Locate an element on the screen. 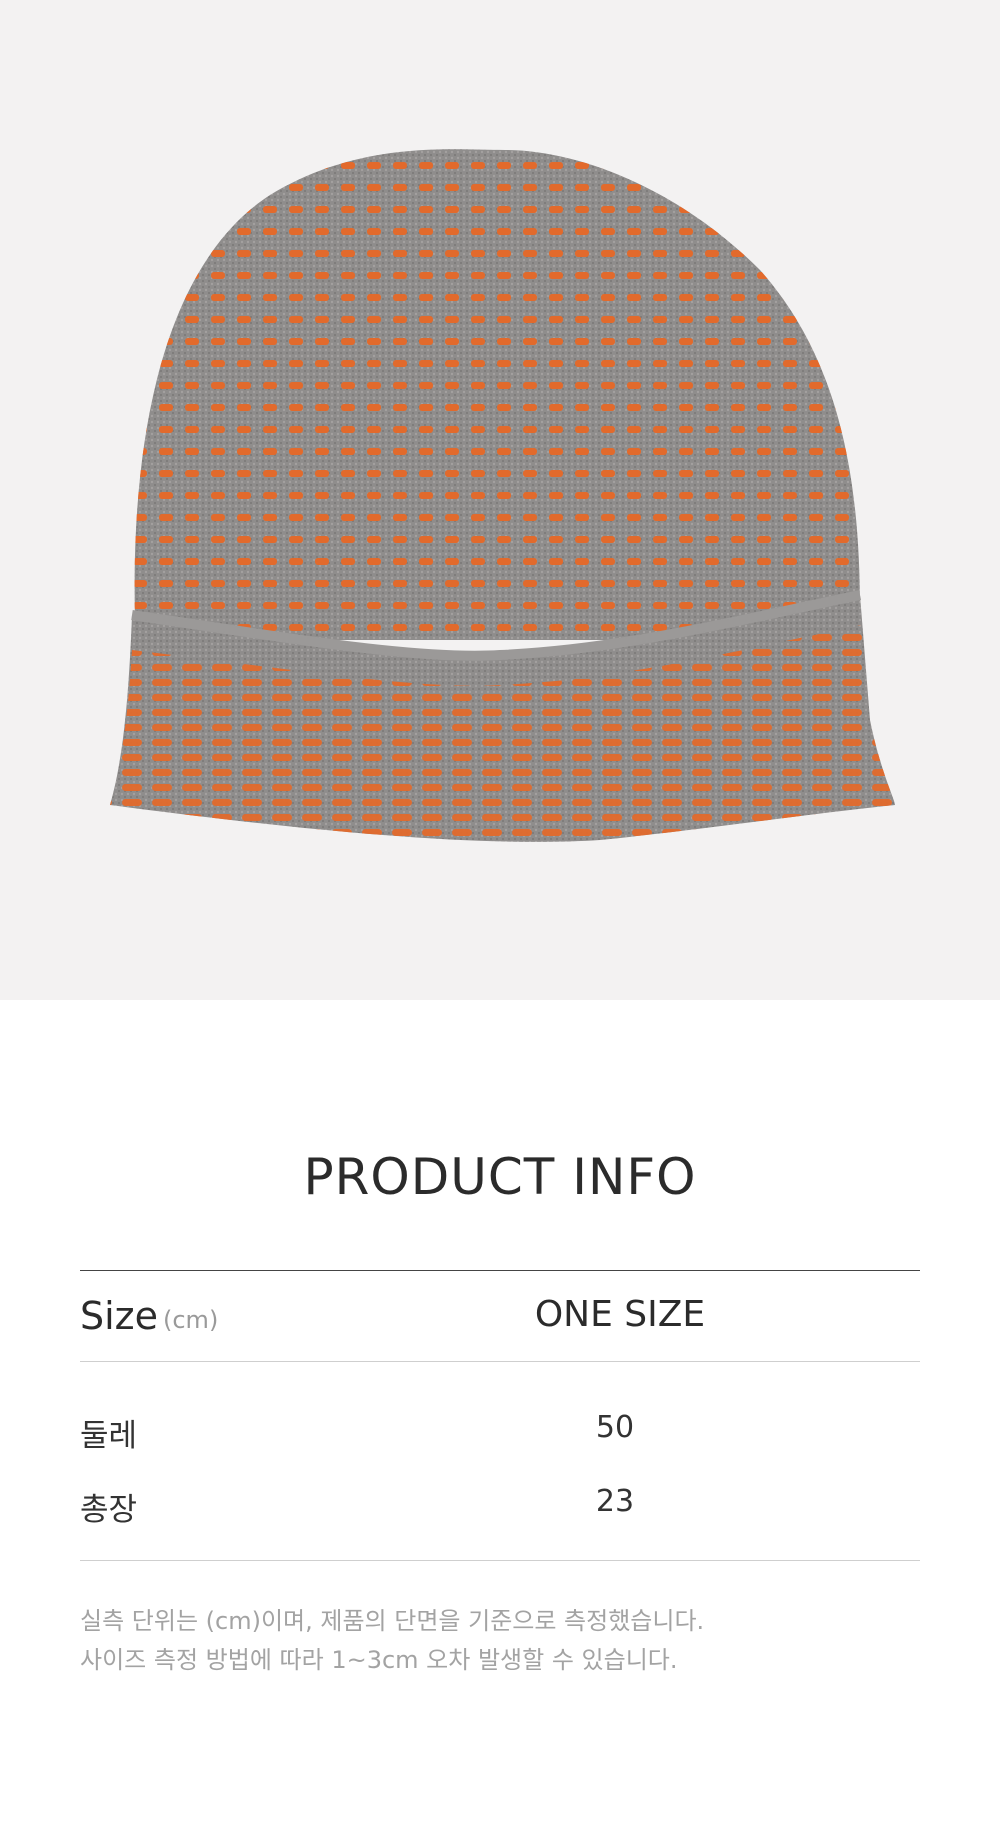 The height and width of the screenshot is (1827, 1000). size-value: ONE SIZE is located at coordinates (620, 1314).